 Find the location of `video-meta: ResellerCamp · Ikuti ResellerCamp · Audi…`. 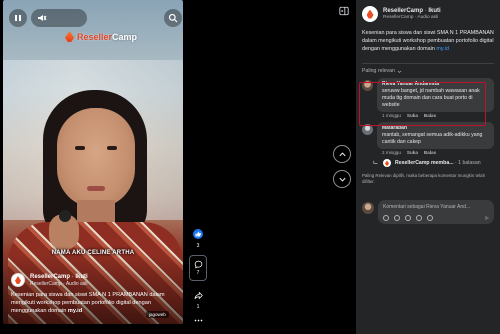

video-meta: ResellerCamp · Ikuti ResellerCamp · Audi… is located at coordinates (95, 294).